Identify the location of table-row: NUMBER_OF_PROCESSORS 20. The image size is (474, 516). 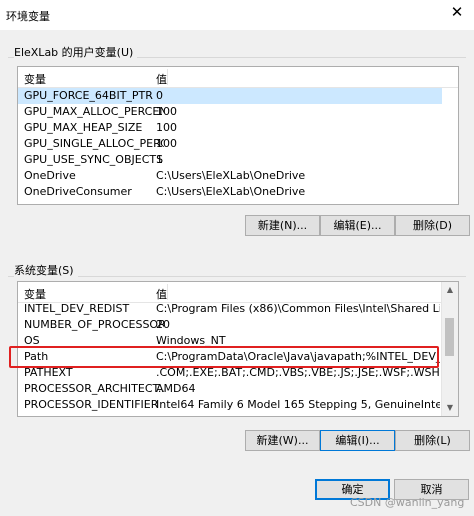
(230, 325).